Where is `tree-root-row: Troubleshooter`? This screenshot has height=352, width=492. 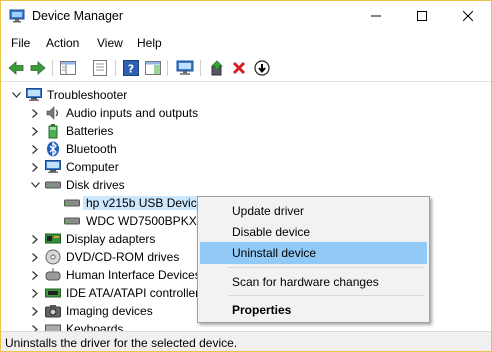 tree-root-row: Troubleshooter is located at coordinates (246, 95).